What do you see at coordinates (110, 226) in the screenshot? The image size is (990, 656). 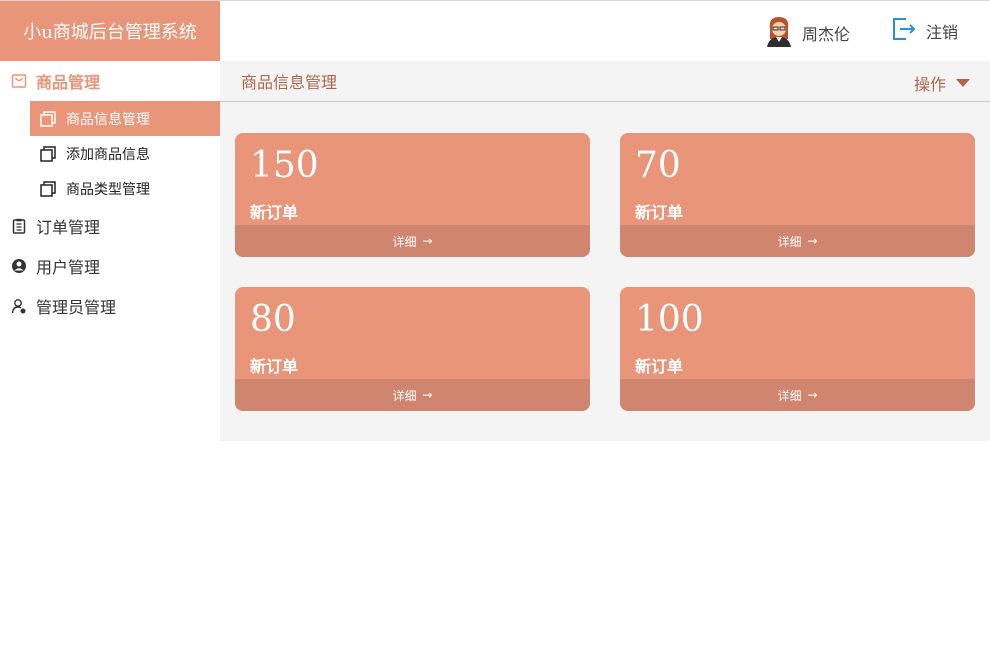 I see `sidebar-group-orders: 订单管理` at bounding box center [110, 226].